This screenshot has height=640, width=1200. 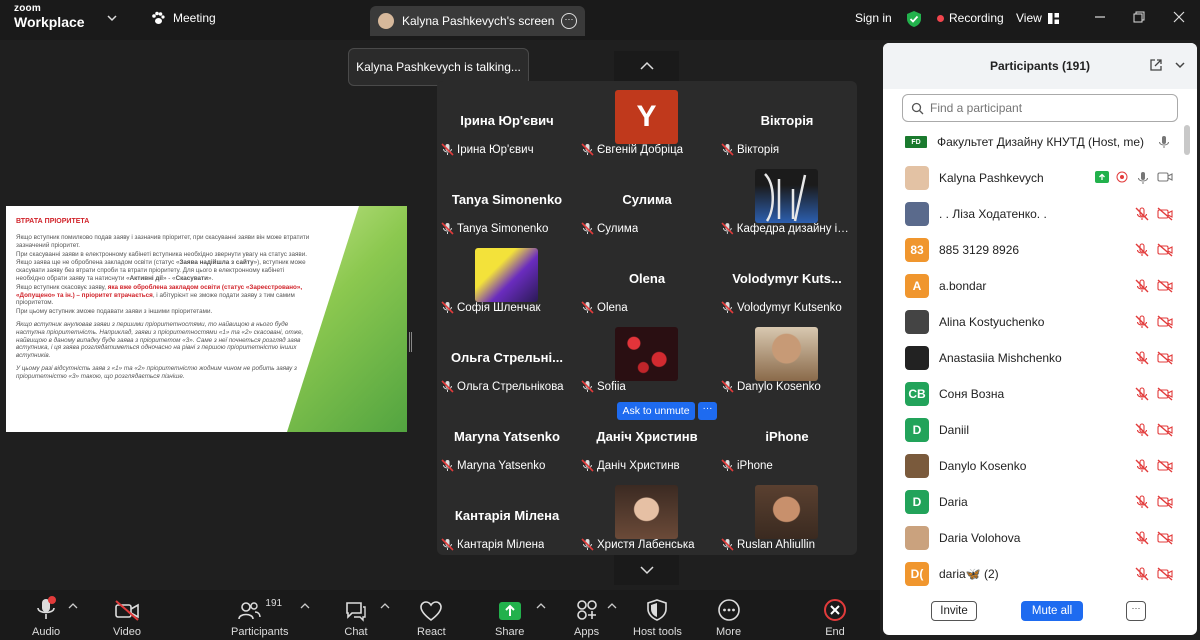 I want to click on video-tile: Olena Olena, so click(x=647, y=278).